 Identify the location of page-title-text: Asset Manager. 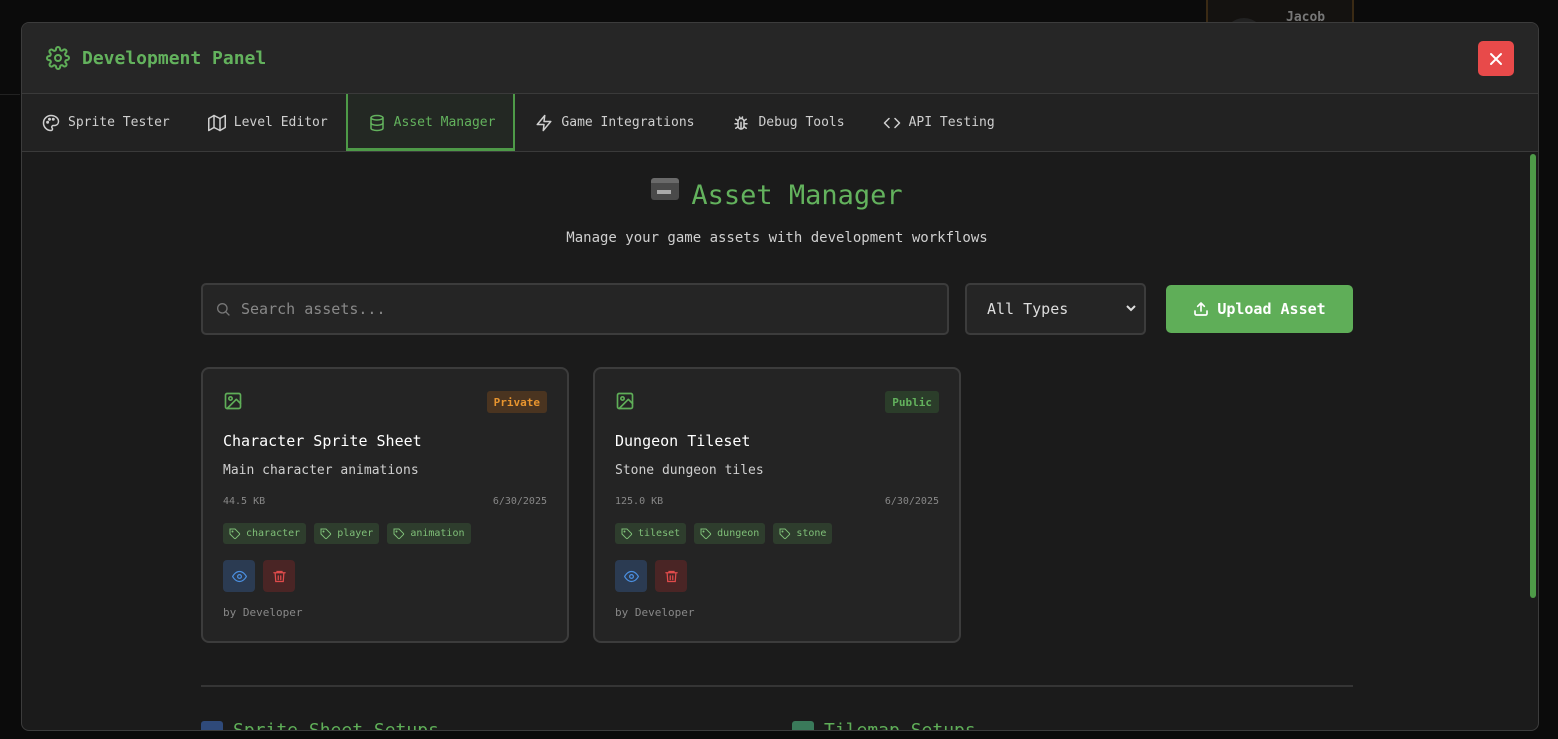
(797, 195).